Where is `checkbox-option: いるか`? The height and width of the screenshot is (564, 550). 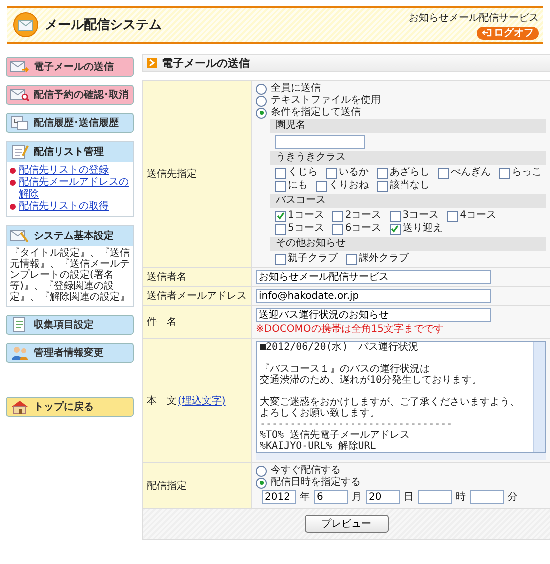
checkbox-option: いるか is located at coordinates (347, 173).